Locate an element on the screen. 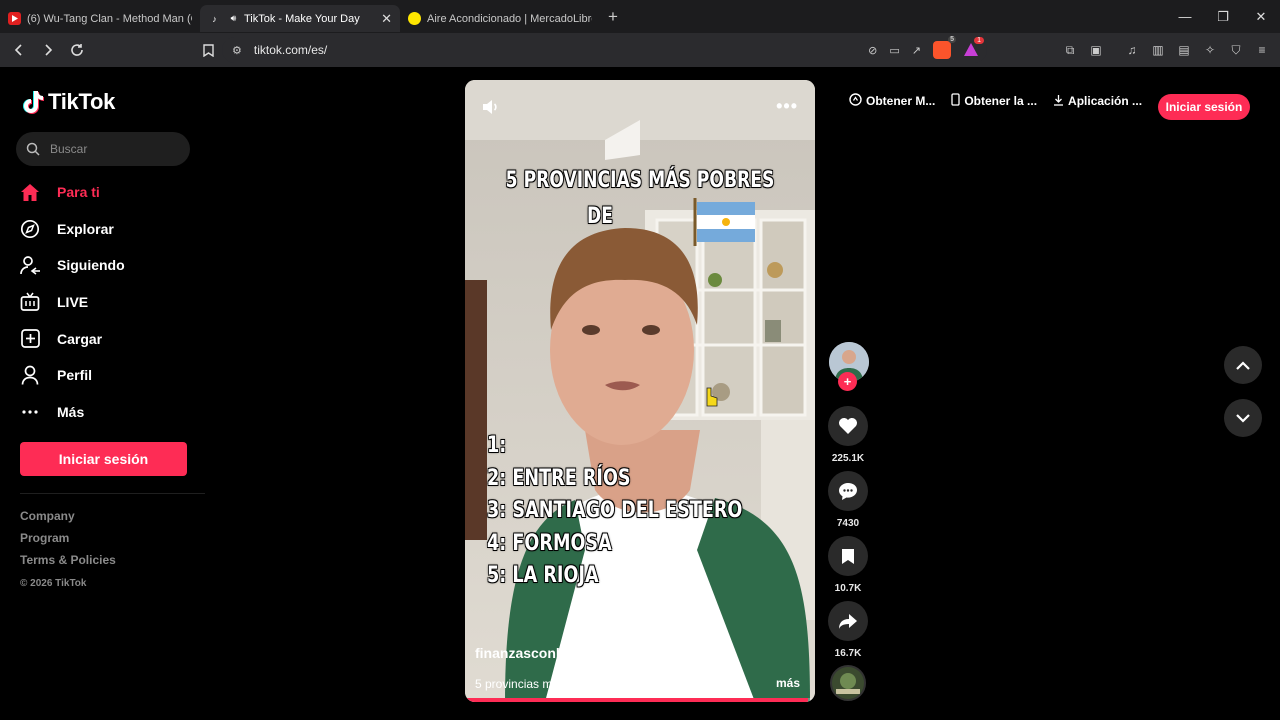 The image size is (1280, 720). url-text: tiktok.com/es/ is located at coordinates (290, 50).